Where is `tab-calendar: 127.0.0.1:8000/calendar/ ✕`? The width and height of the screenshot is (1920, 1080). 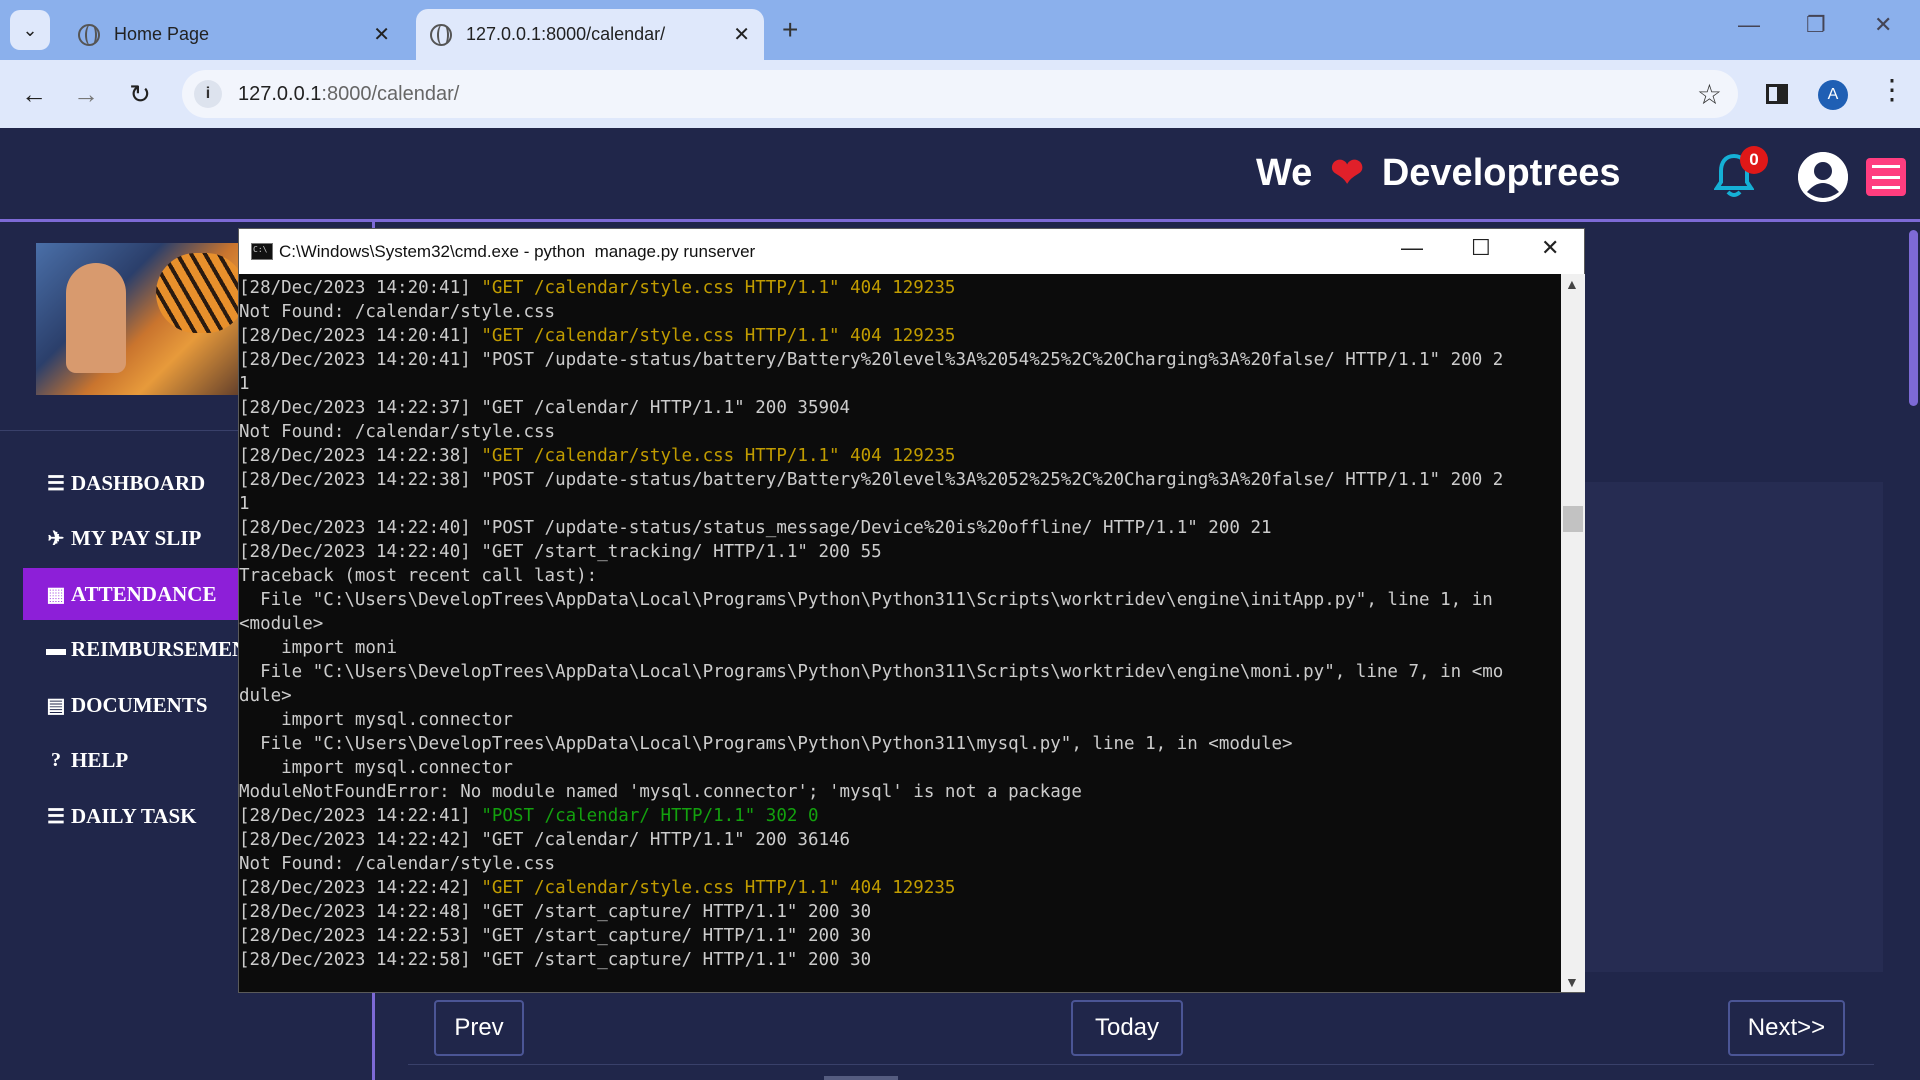
tab-calendar: 127.0.0.1:8000/calendar/ ✕ is located at coordinates (590, 34).